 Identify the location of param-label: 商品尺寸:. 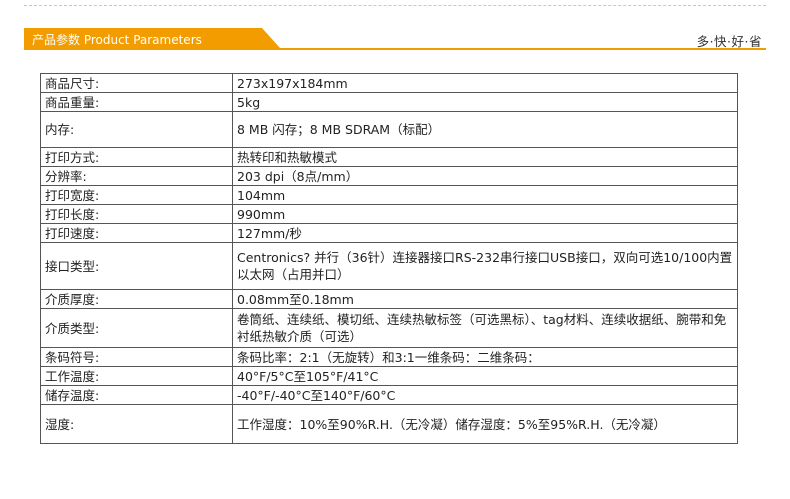
(136, 83).